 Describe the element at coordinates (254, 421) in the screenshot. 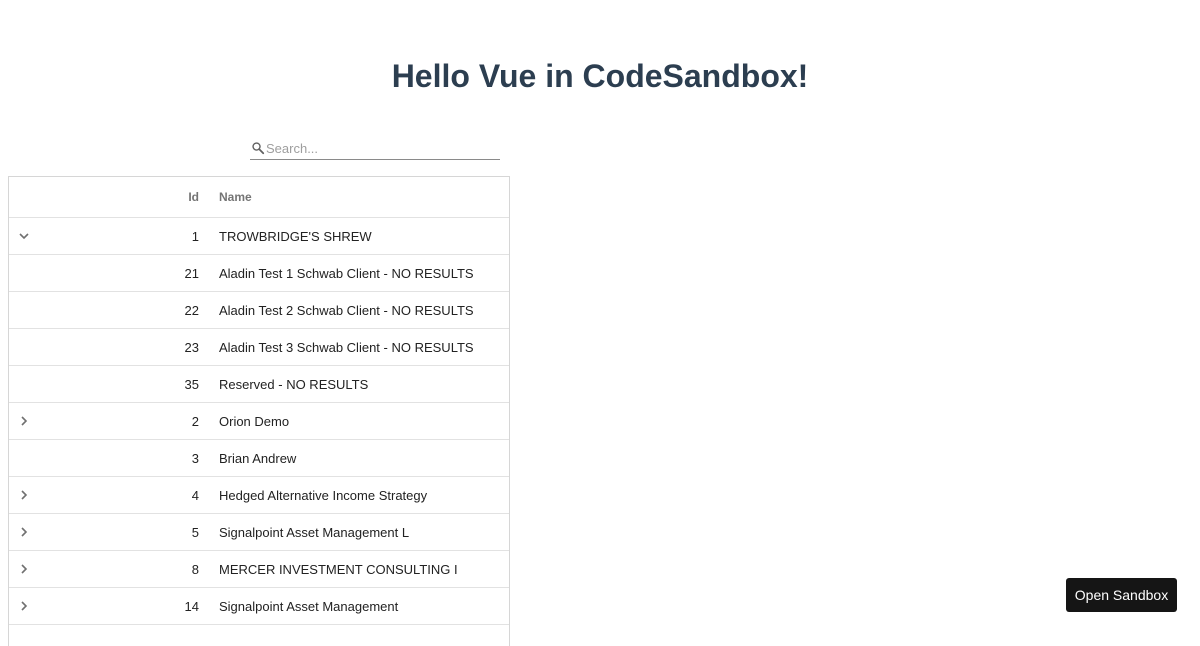

I see `row-name: Orion Demo` at that location.